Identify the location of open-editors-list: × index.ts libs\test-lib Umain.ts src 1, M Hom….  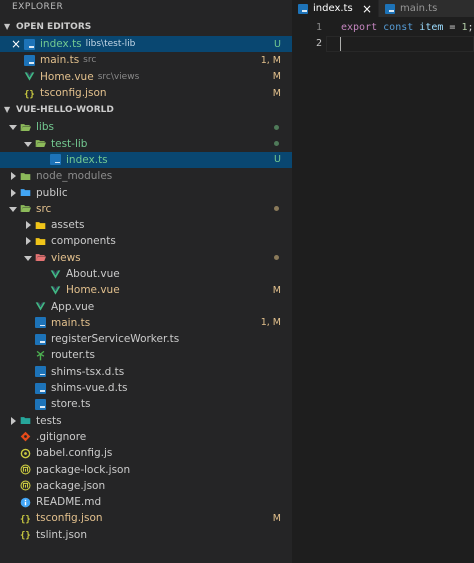
(146, 68).